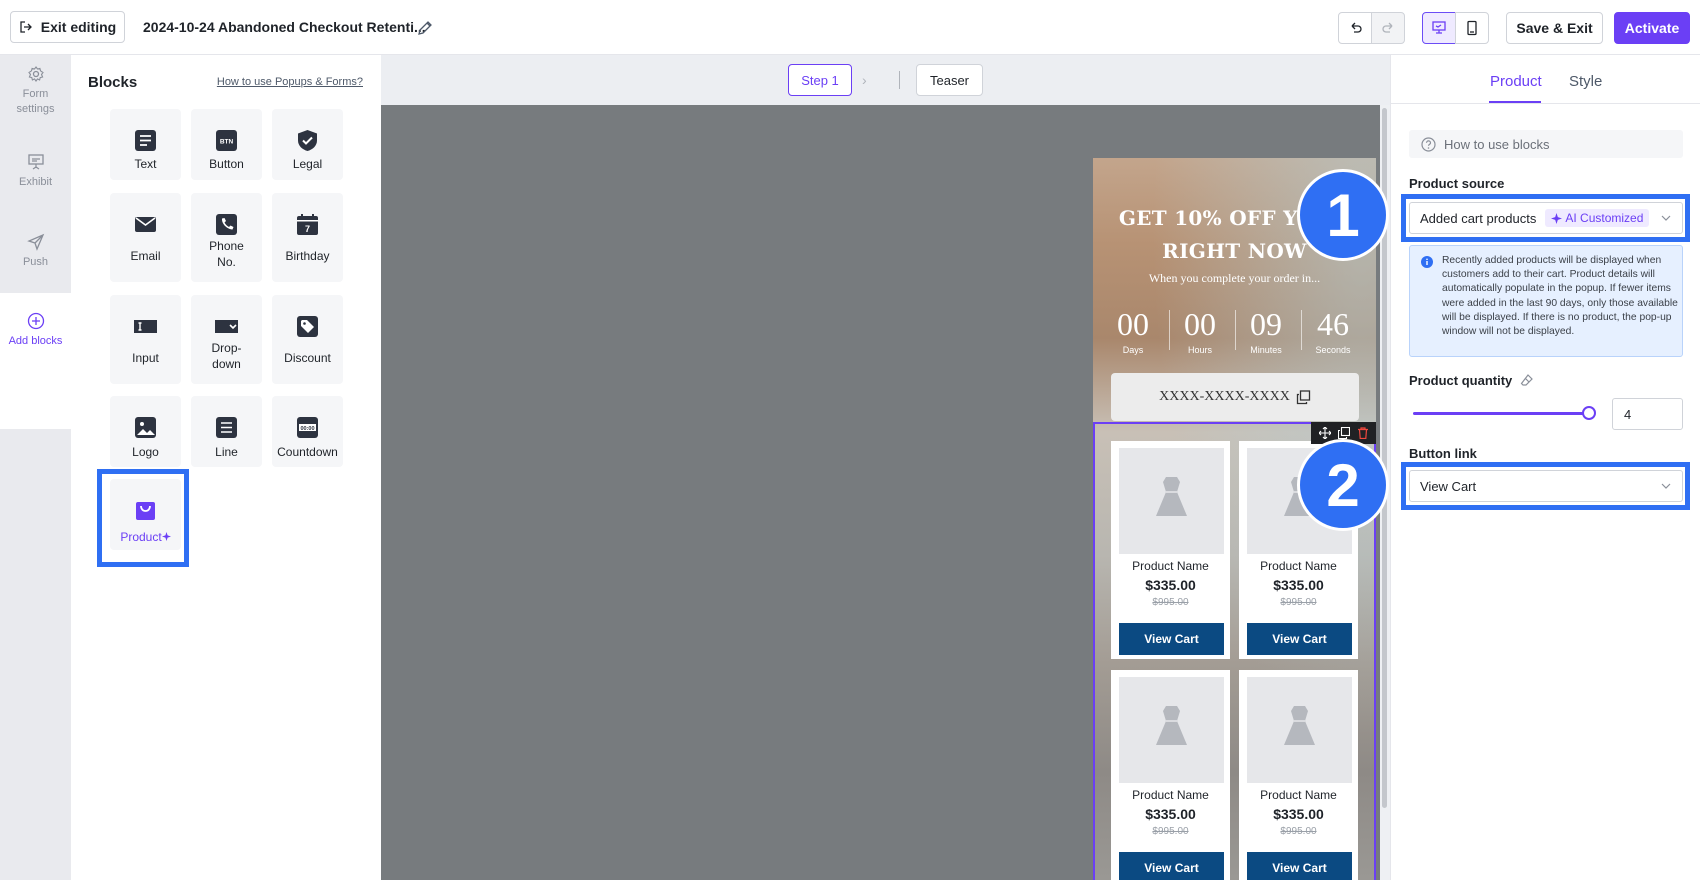  I want to click on block-legal-label: Legal, so click(307, 164).